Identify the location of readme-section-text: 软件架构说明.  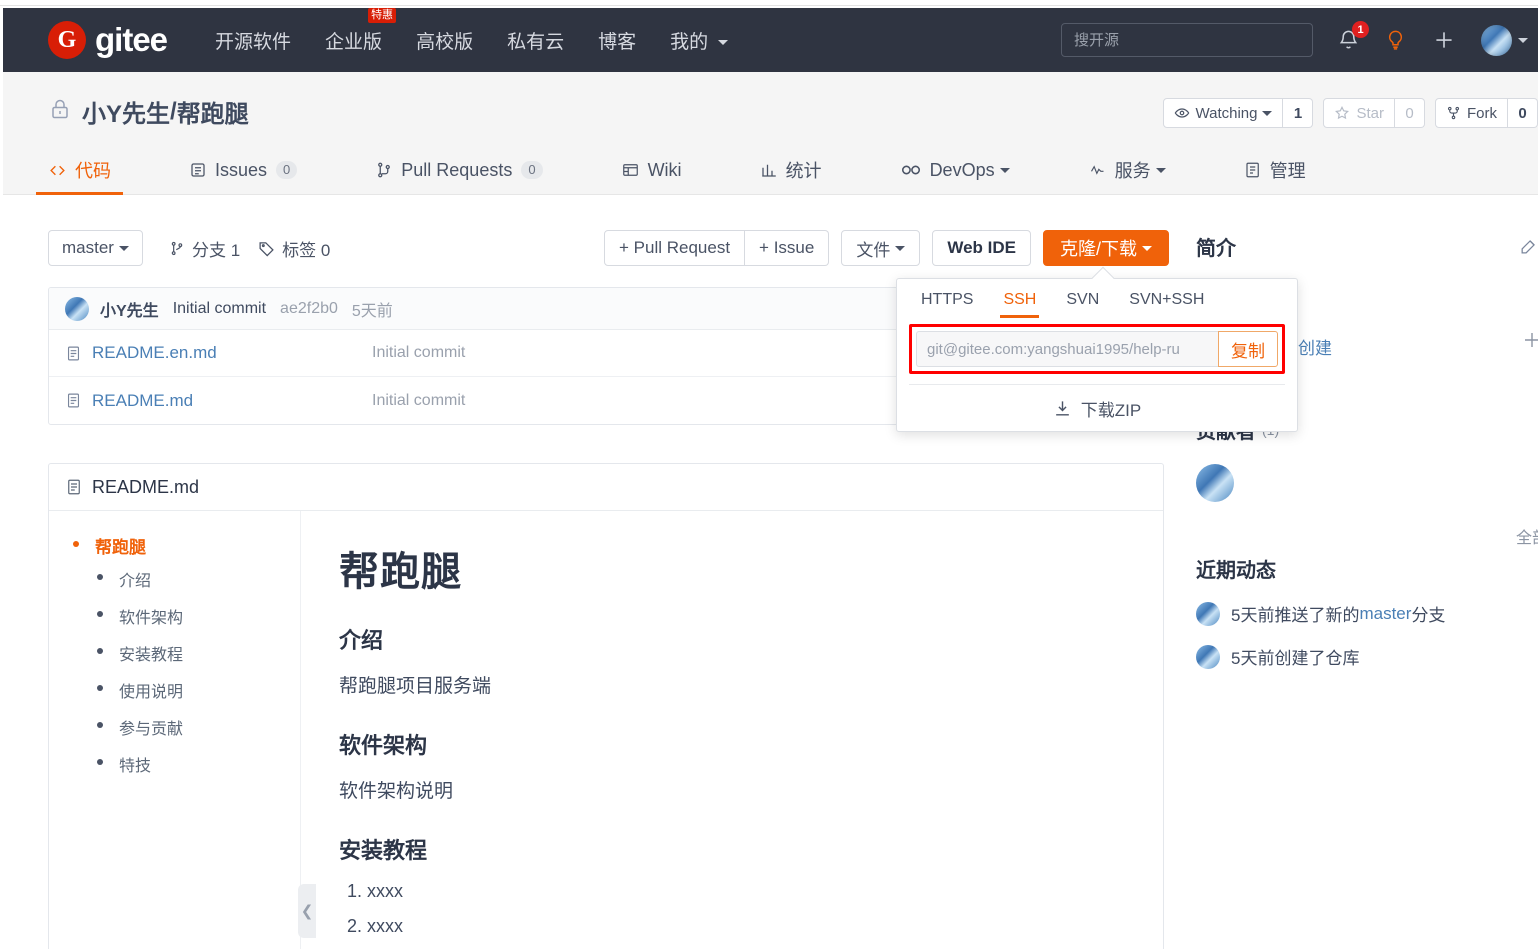
(396, 791).